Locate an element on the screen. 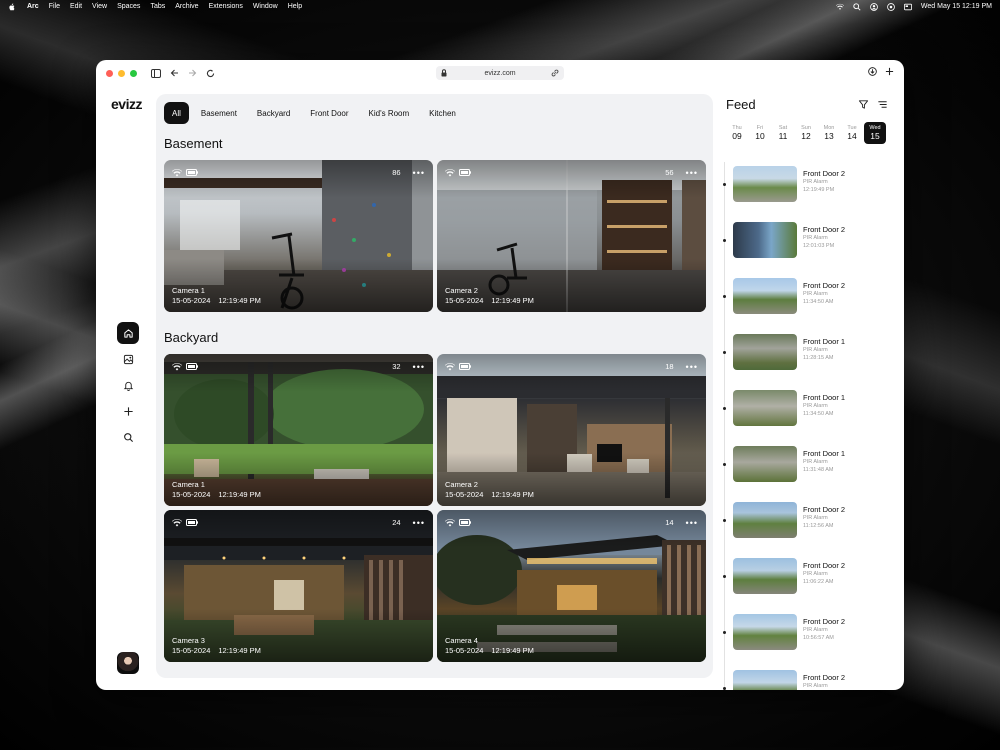 The height and width of the screenshot is (750, 1000). feed-item: Front Door 2 PIR Alarm 11:06:22 AM is located at coordinates (811, 582).